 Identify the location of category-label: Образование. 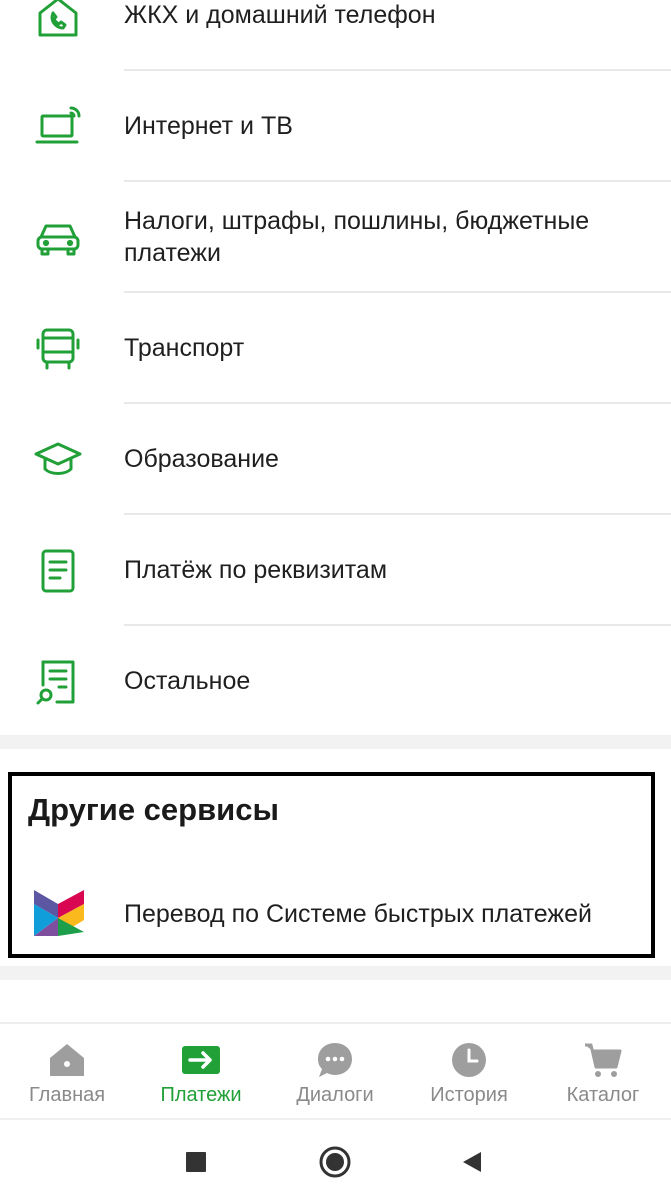
(201, 459).